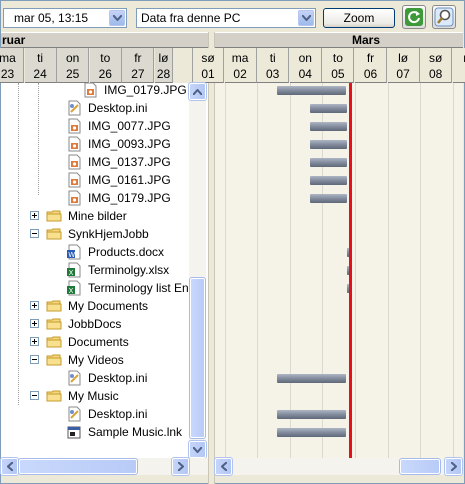 Image resolution: width=465 pixels, height=484 pixels. What do you see at coordinates (103, 144) in the screenshot?
I see `tree-file-row: IMG_0093.JPG` at bounding box center [103, 144].